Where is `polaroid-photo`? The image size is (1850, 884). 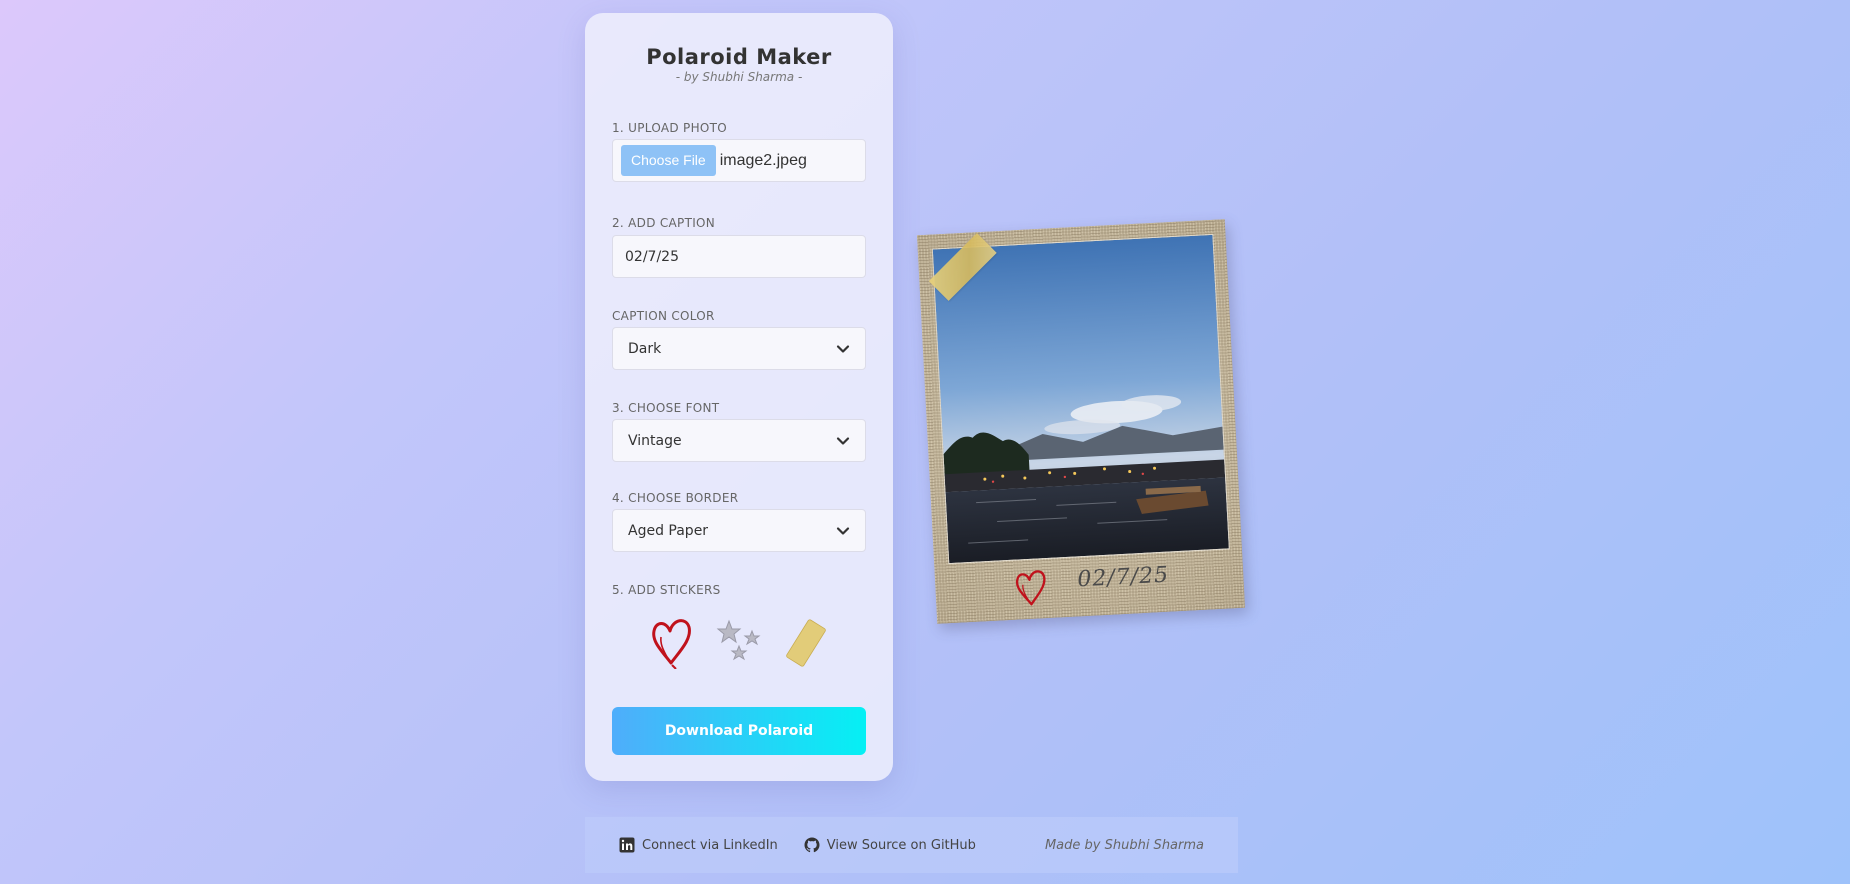 polaroid-photo is located at coordinates (1080, 399).